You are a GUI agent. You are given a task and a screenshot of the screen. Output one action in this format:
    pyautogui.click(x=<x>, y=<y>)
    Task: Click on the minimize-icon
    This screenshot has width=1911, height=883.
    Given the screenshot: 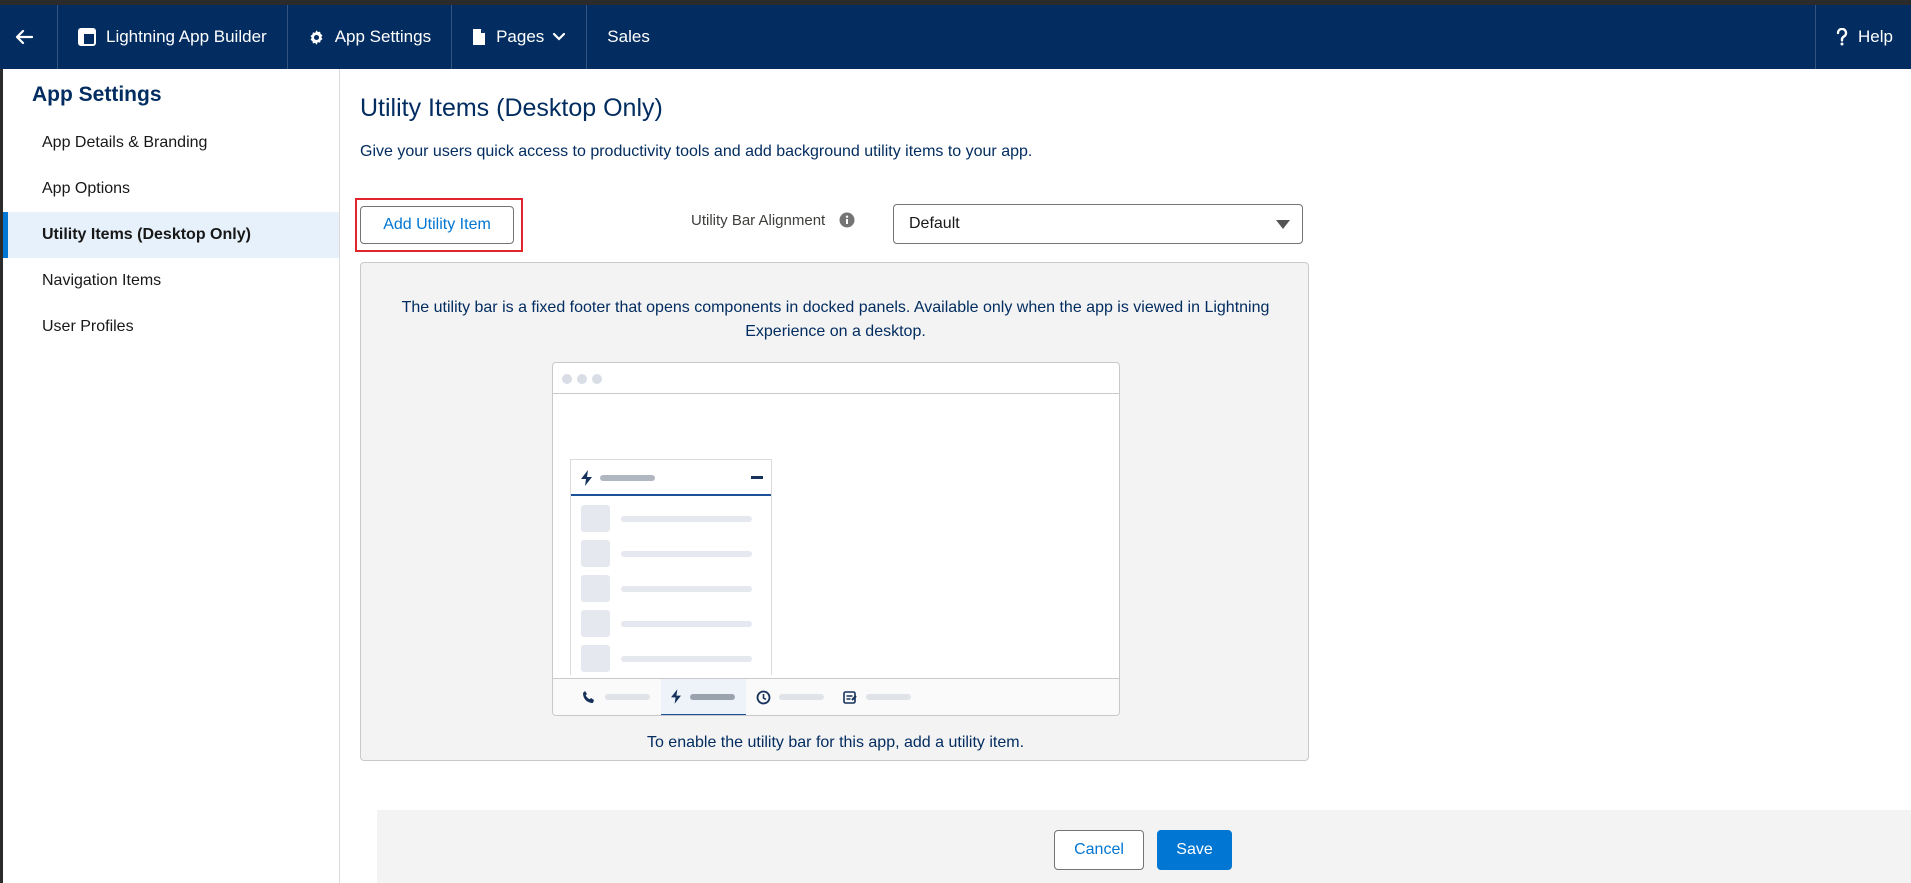 What is the action you would take?
    pyautogui.click(x=757, y=477)
    